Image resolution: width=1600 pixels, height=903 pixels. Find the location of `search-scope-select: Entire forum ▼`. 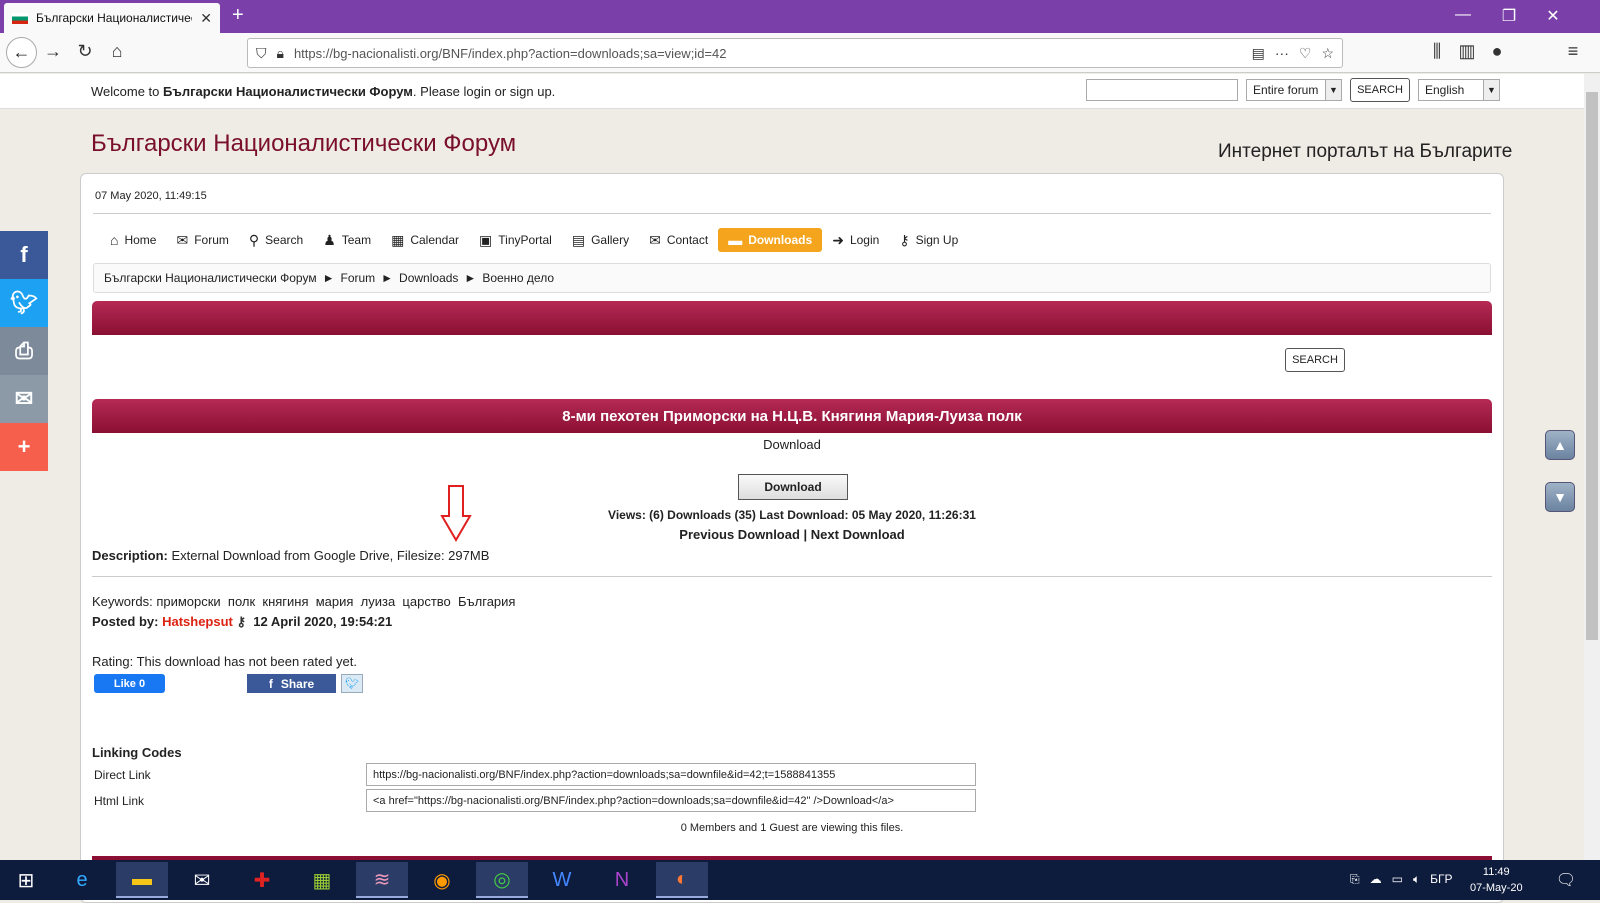

search-scope-select: Entire forum ▼ is located at coordinates (1294, 90).